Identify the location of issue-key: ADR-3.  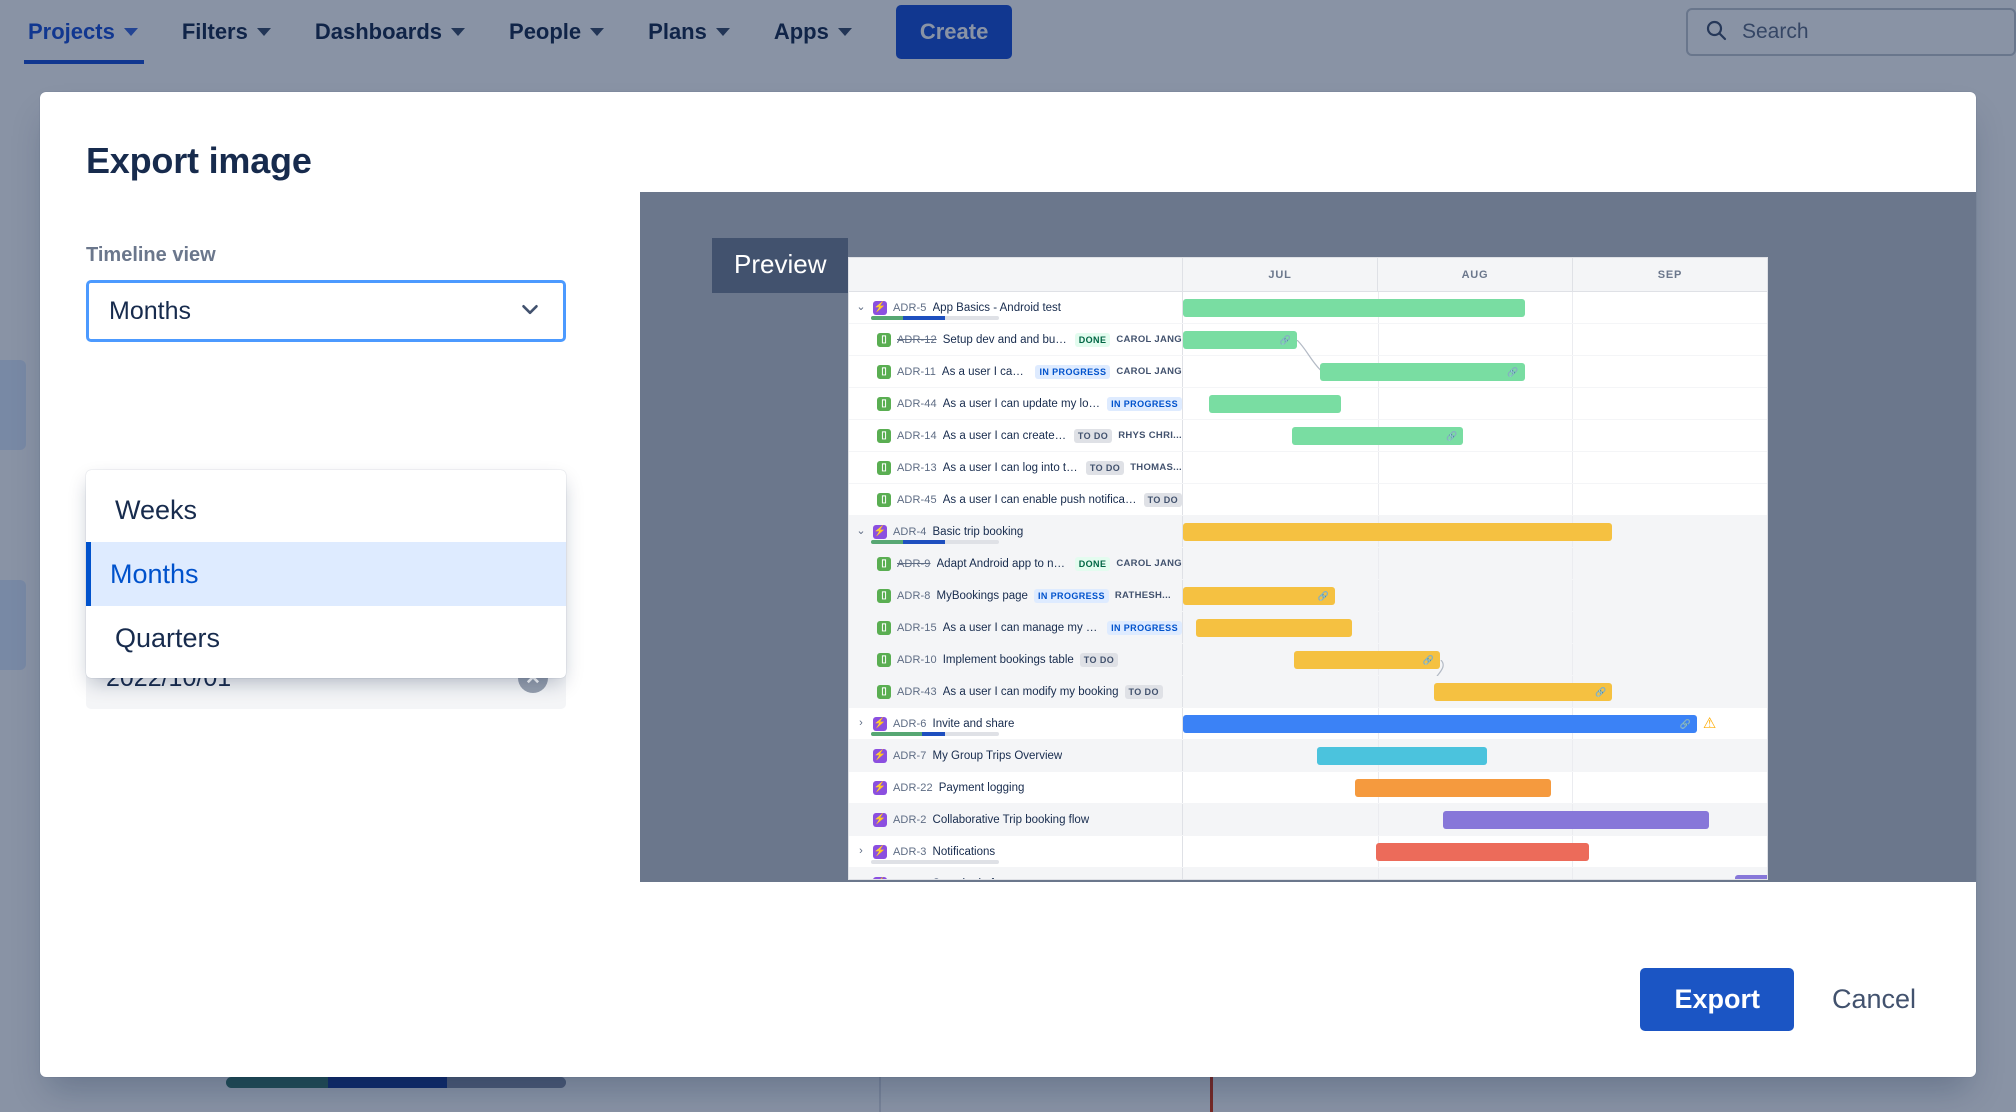
(910, 852).